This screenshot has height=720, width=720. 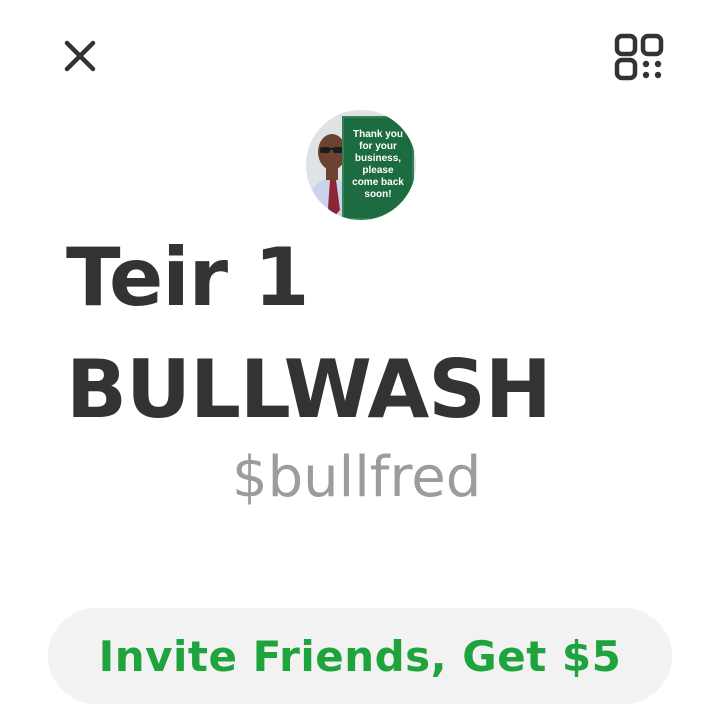 I want to click on profile-name-line-1: Teir 1, so click(x=188, y=277).